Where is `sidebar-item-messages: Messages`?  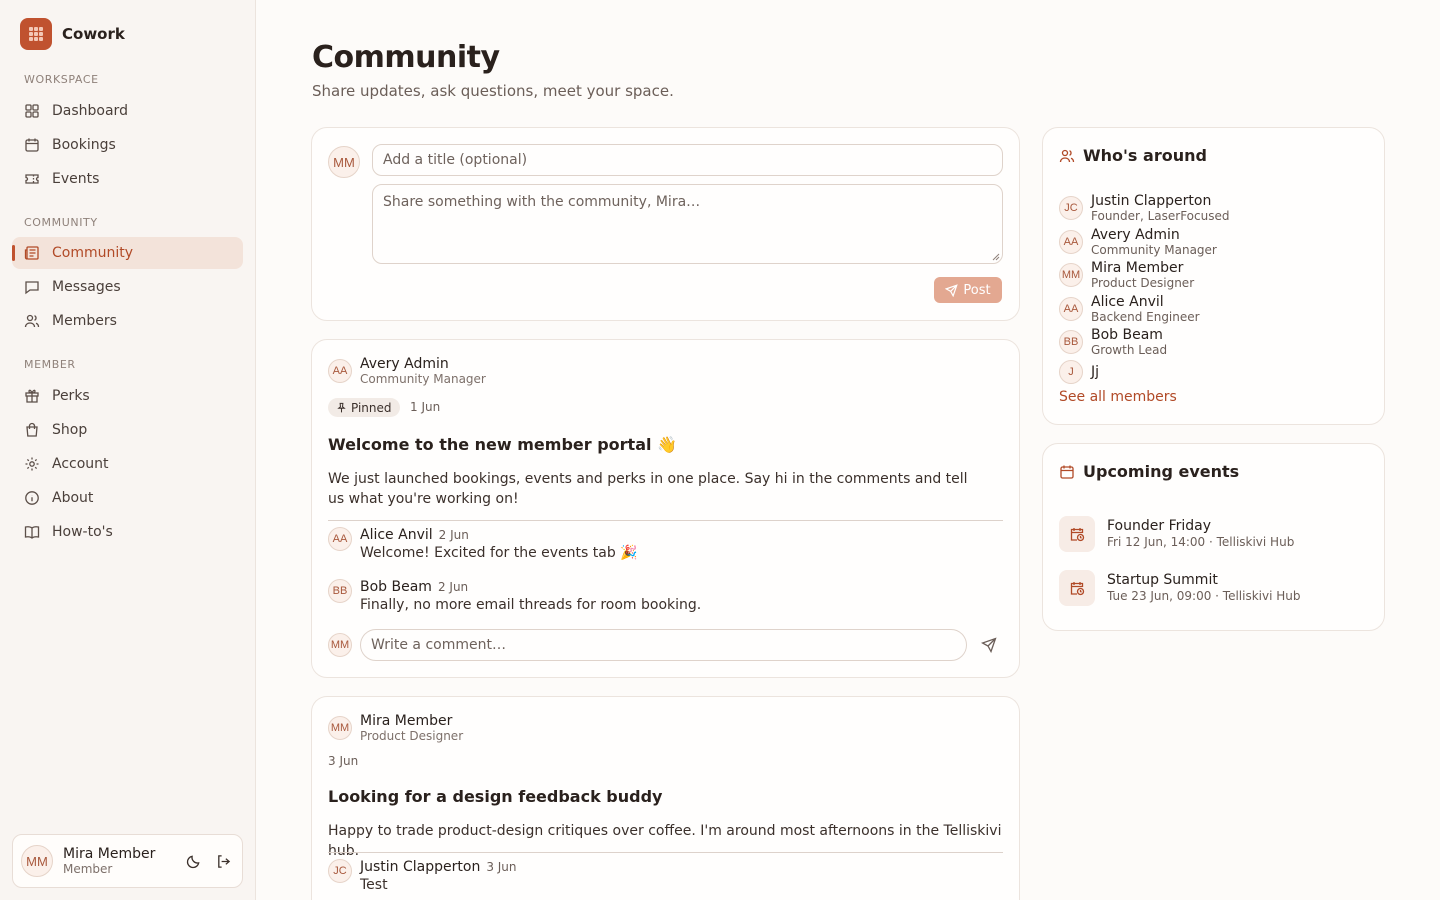 sidebar-item-messages: Messages is located at coordinates (127, 287).